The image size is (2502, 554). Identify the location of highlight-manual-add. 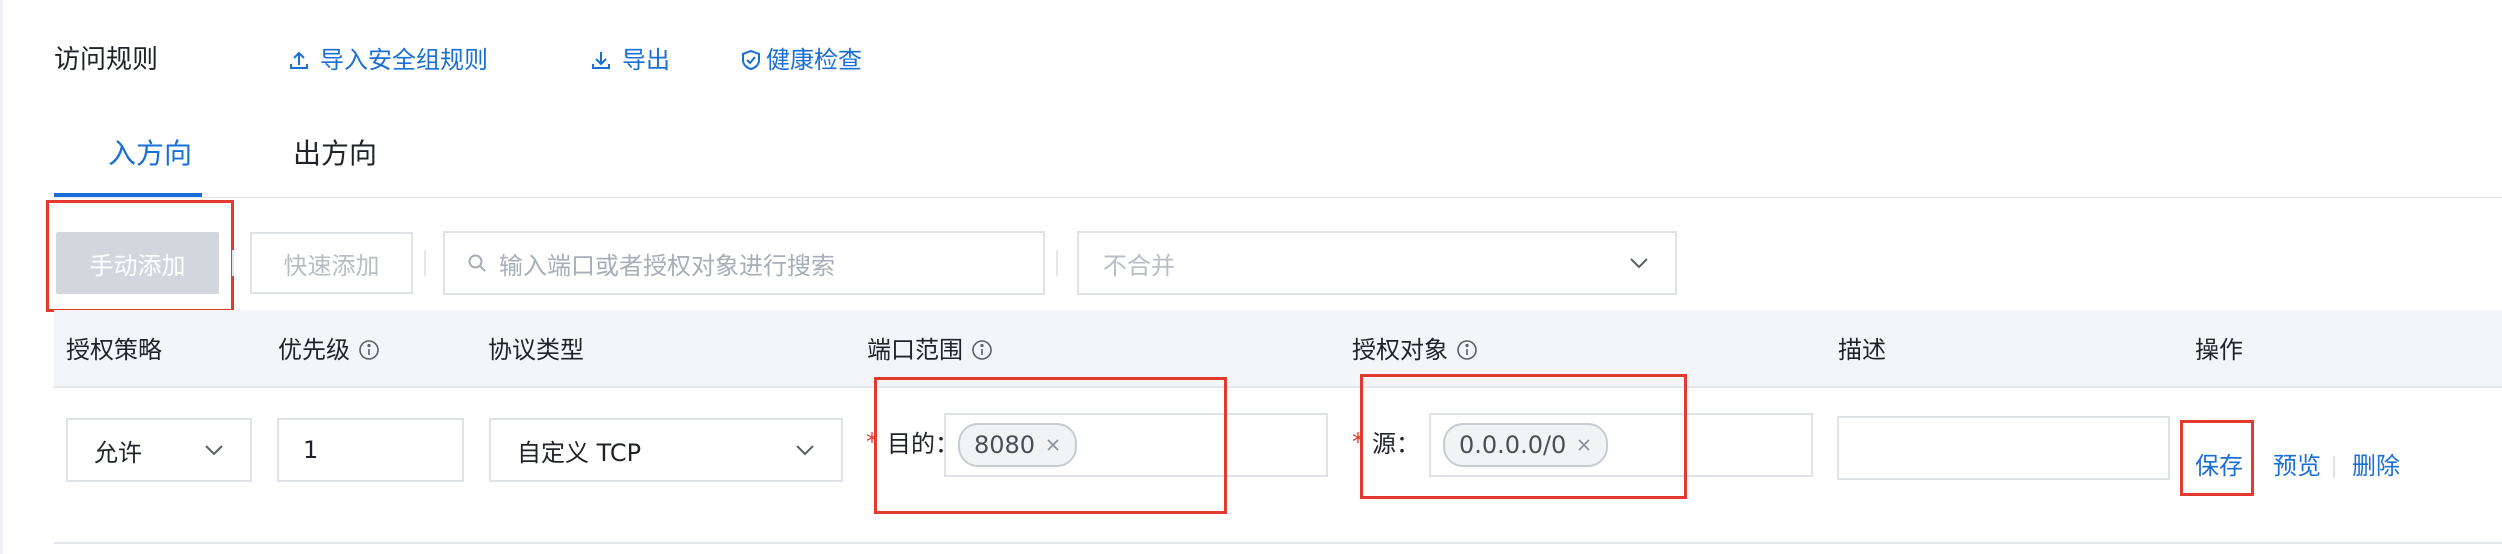
(140, 256).